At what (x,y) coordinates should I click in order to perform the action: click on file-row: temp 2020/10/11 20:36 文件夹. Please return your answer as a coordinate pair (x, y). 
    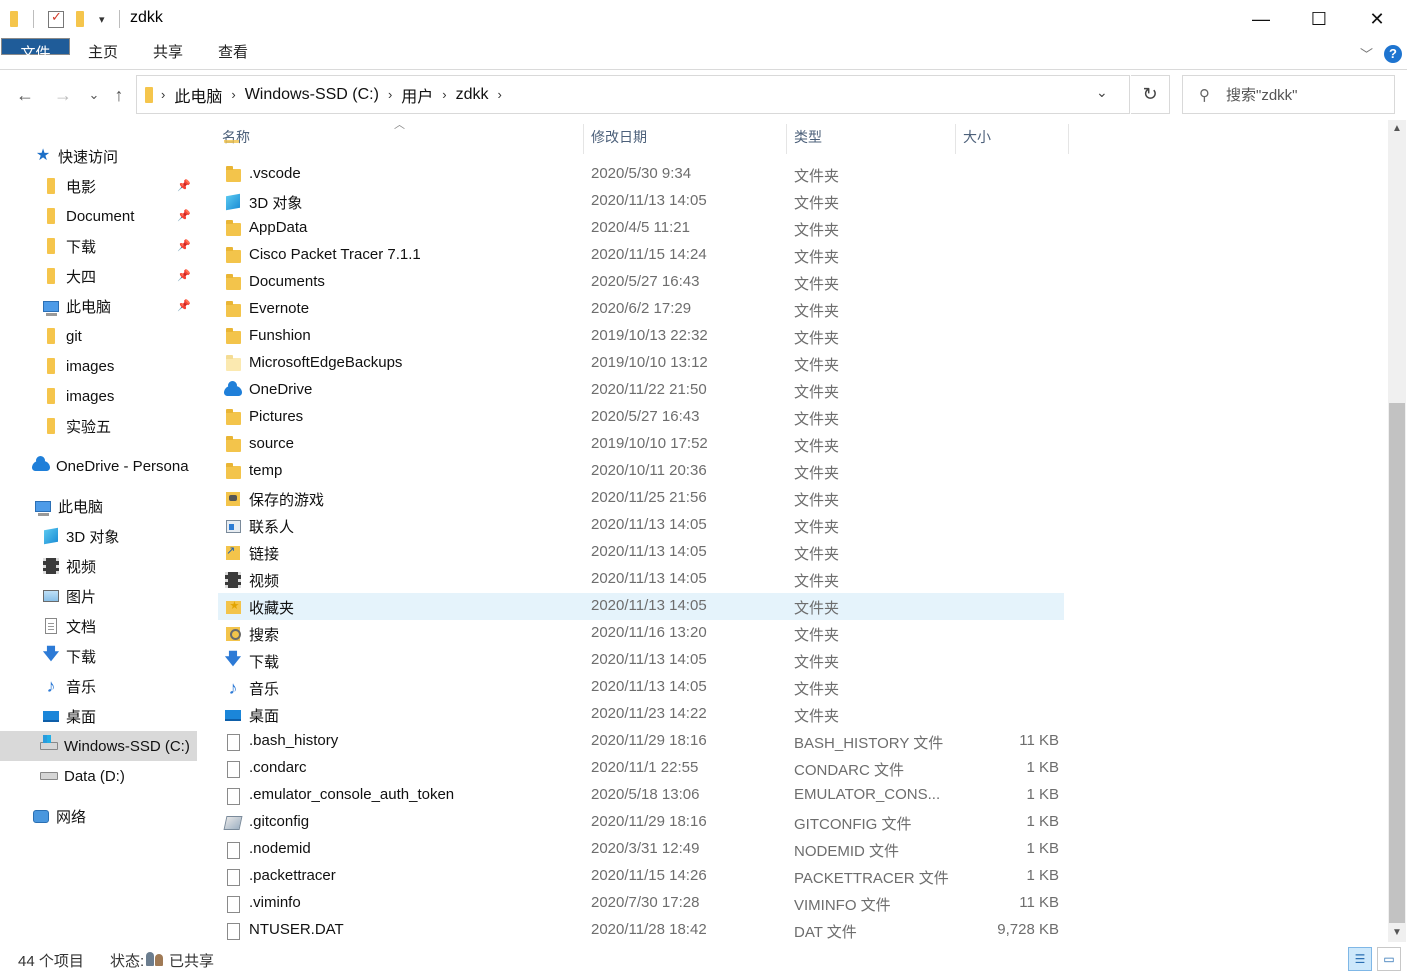
    Looking at the image, I should click on (641, 471).